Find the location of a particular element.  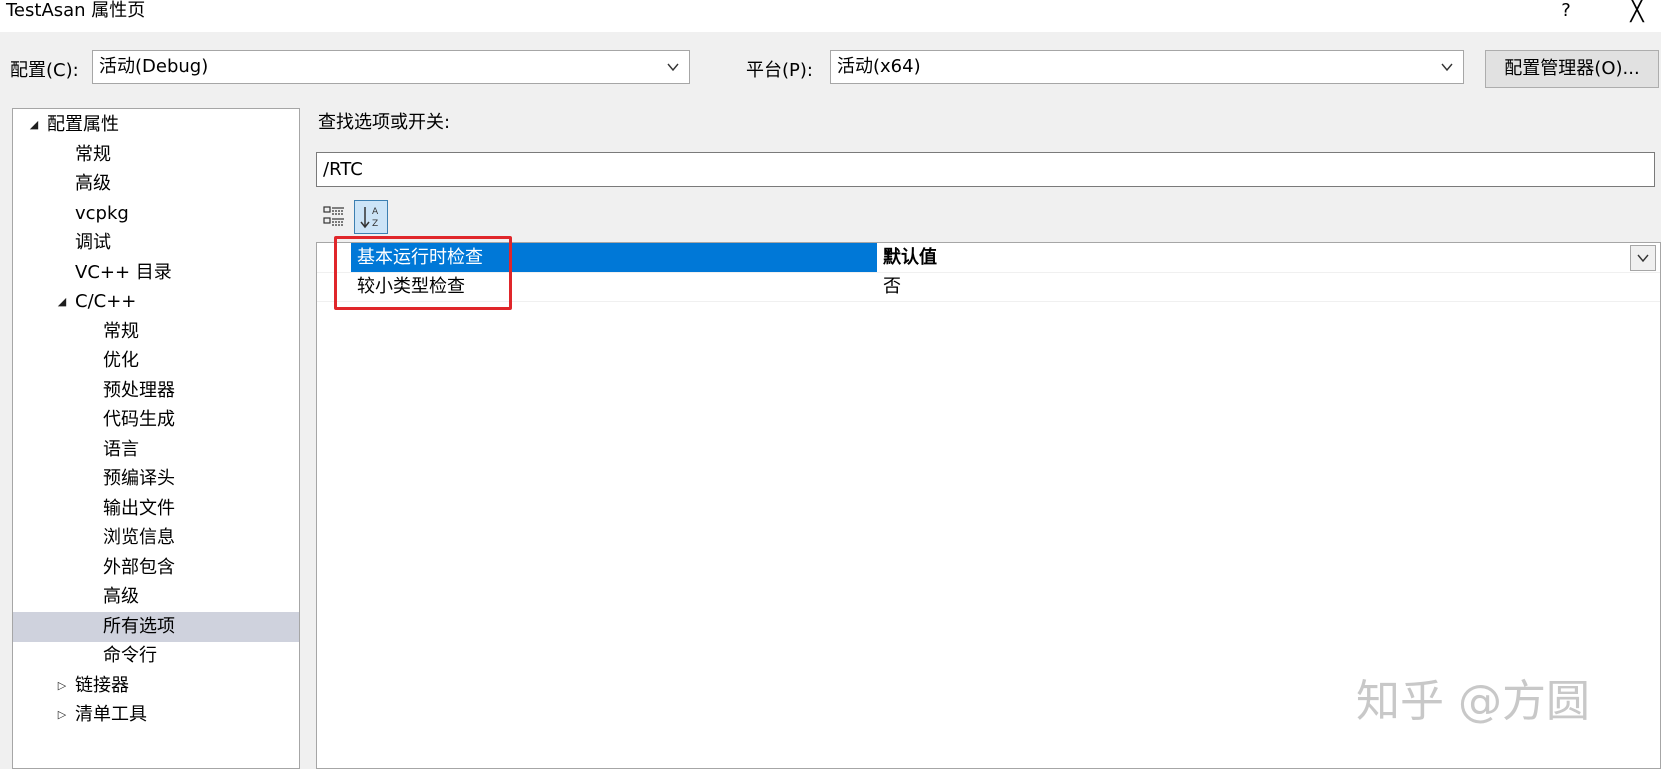

tree-item-label: 清单工具 is located at coordinates (111, 714).